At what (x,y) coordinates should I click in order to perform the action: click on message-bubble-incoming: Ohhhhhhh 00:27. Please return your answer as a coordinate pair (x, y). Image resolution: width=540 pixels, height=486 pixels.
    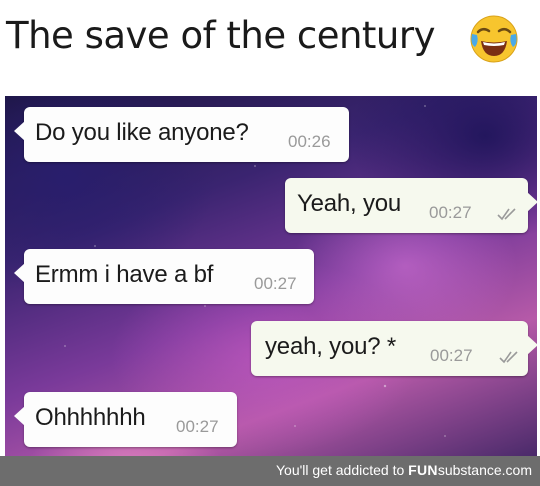
    Looking at the image, I should click on (125, 419).